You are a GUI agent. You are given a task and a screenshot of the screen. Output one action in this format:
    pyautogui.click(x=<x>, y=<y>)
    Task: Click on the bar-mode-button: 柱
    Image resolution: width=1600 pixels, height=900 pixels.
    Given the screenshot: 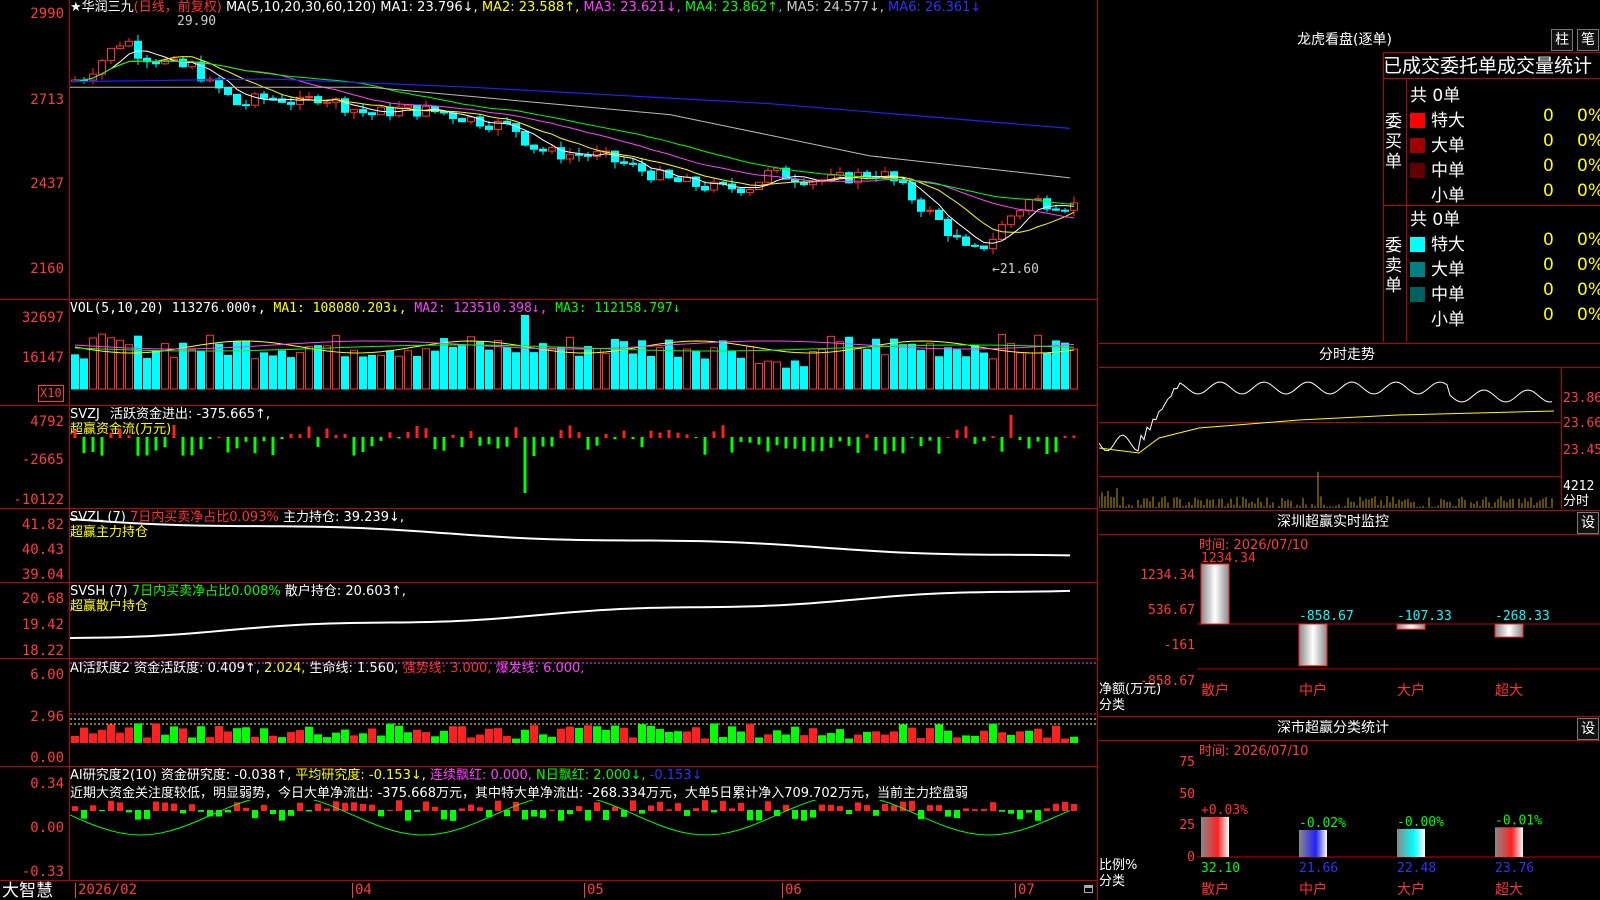 What is the action you would take?
    pyautogui.click(x=1562, y=40)
    